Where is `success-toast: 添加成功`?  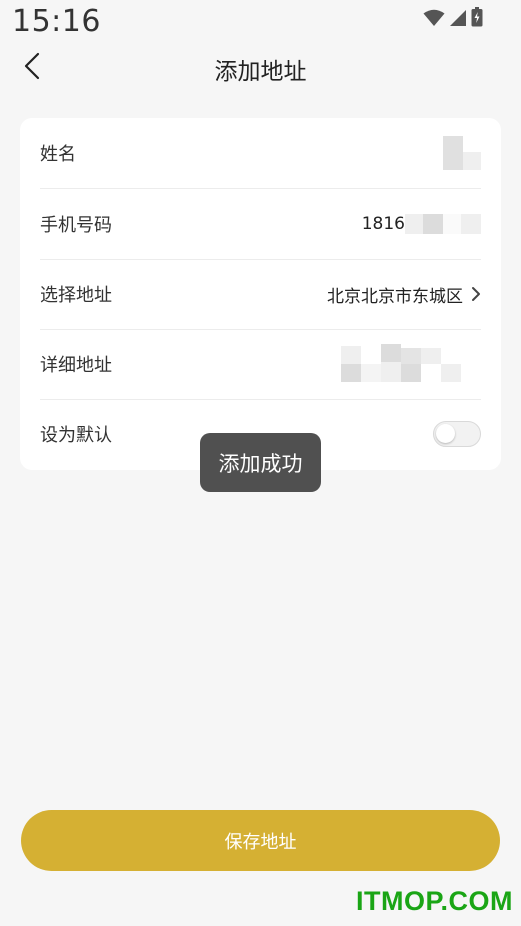 success-toast: 添加成功 is located at coordinates (260, 462).